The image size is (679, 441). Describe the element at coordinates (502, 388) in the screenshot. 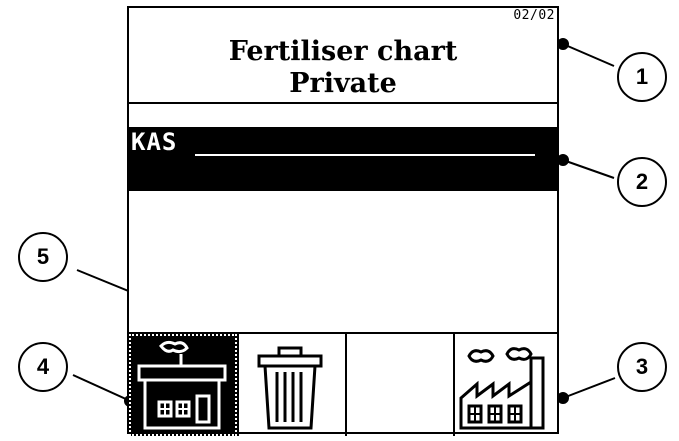

I see `factory-icon` at that location.